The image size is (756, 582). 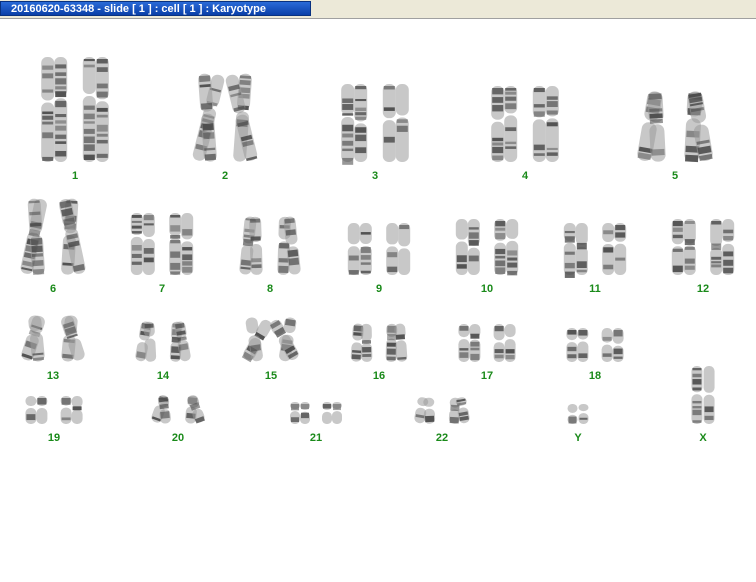 I want to click on chromosome-10-image, so click(x=487, y=247).